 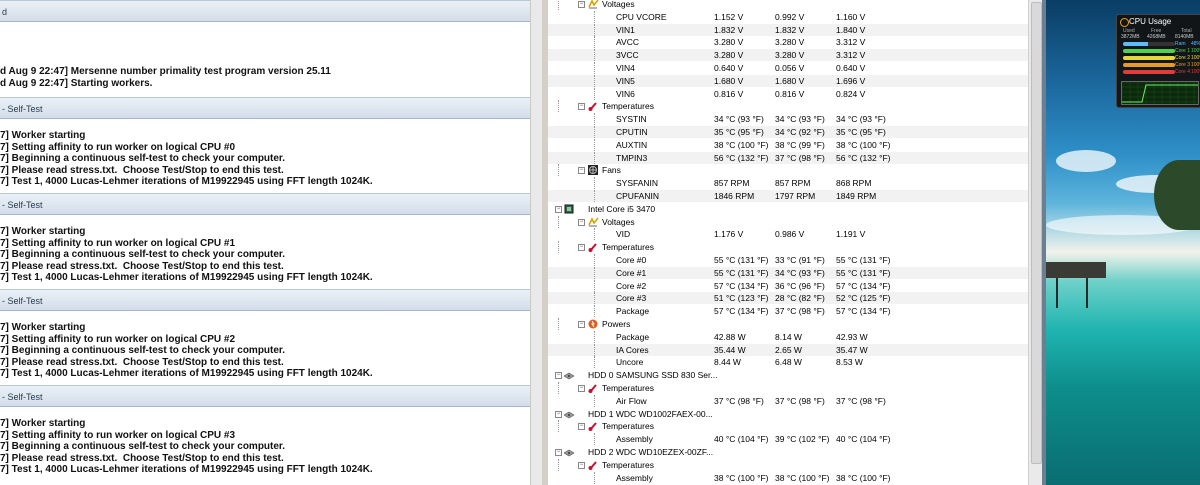 What do you see at coordinates (1184, 37) in the screenshot?
I see `gadget-mem-total: 8140MB` at bounding box center [1184, 37].